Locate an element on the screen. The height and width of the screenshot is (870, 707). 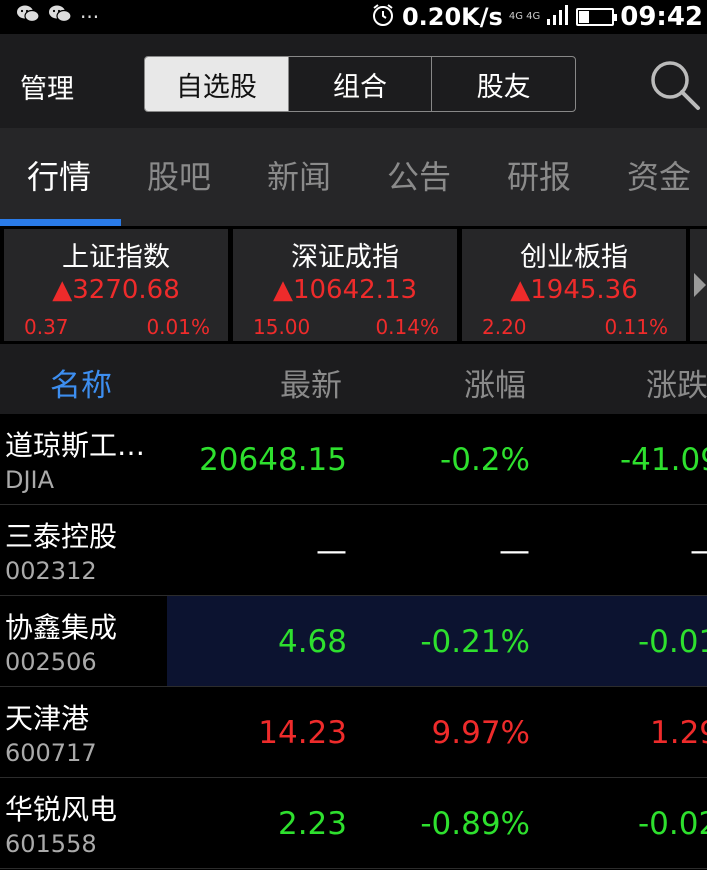
table-row: 三泰控股 002312 — — — is located at coordinates (353, 550).